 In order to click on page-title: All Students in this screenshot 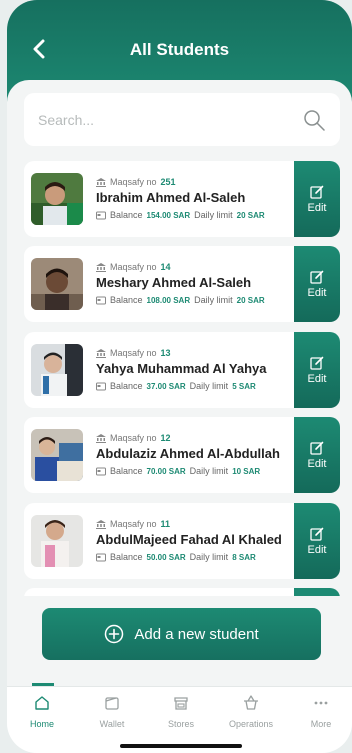, I will do `click(179, 49)`.